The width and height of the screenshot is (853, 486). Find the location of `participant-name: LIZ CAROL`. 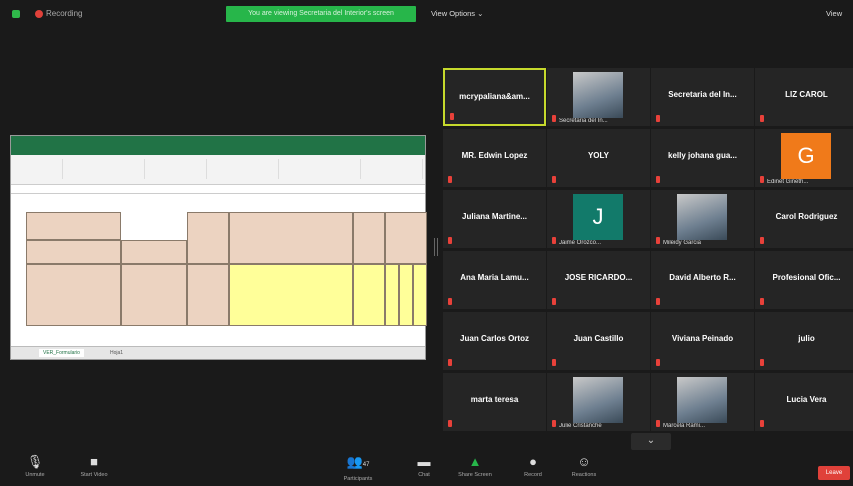

participant-name: LIZ CAROL is located at coordinates (806, 94).